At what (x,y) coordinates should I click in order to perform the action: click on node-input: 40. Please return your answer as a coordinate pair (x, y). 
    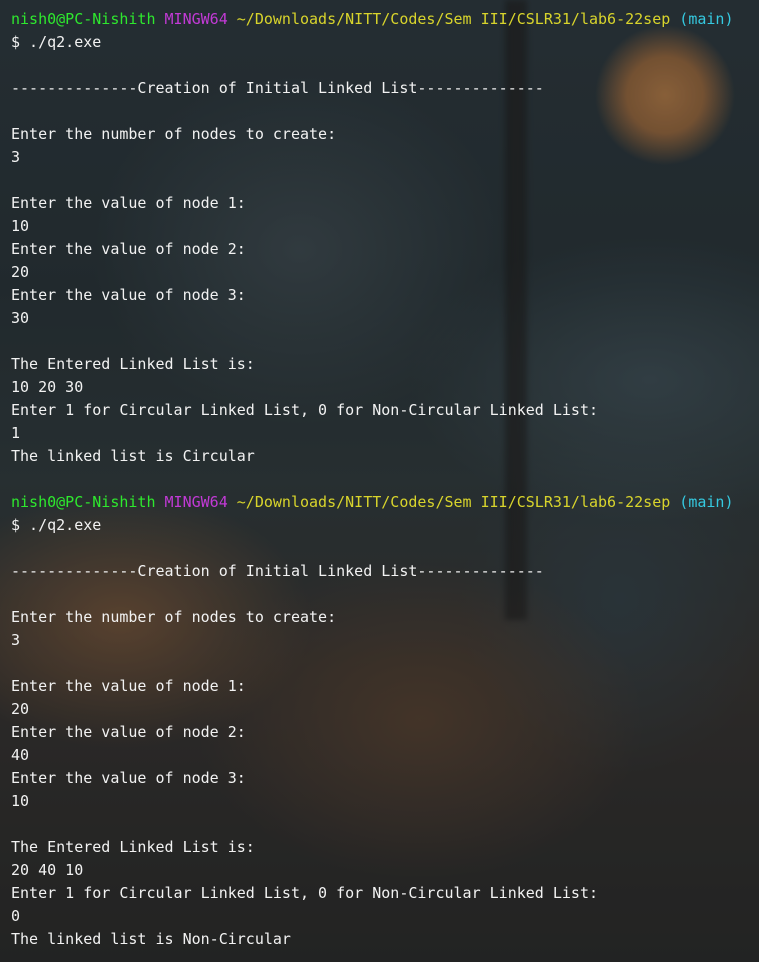
    Looking at the image, I should click on (20, 755).